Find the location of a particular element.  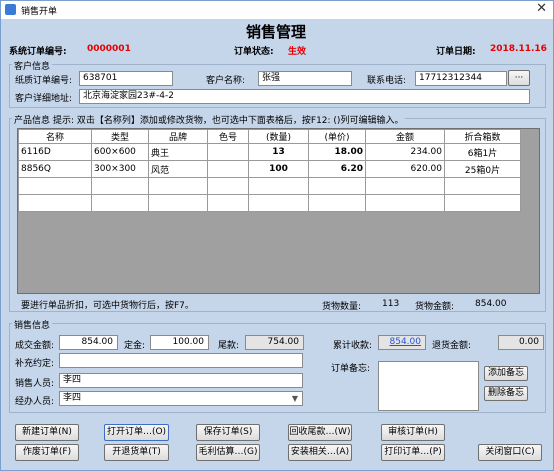

goods-total-label: 货物金额: is located at coordinates (435, 307).